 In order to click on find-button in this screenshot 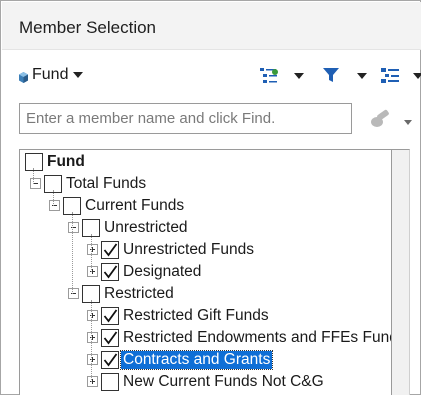, I will do `click(390, 119)`.